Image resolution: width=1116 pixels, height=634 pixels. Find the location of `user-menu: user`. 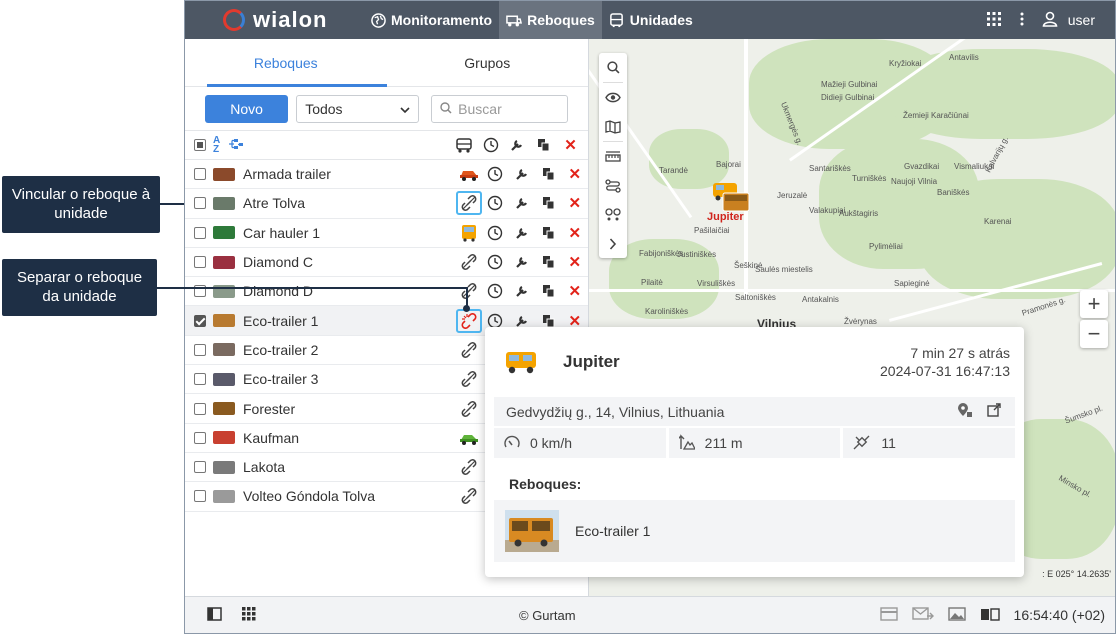

user-menu: user is located at coordinates (1068, 20).